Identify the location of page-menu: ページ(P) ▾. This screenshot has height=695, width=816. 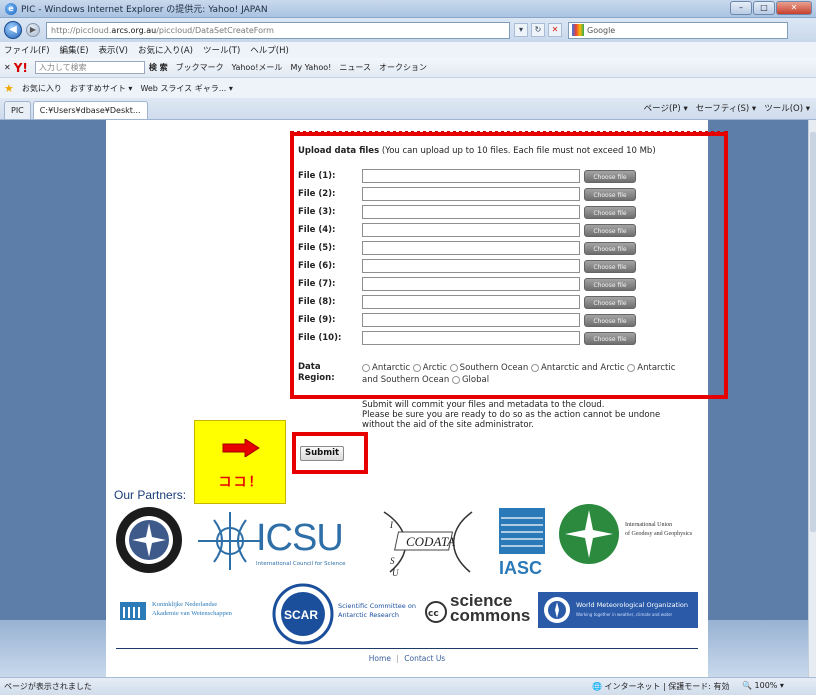
(666, 108).